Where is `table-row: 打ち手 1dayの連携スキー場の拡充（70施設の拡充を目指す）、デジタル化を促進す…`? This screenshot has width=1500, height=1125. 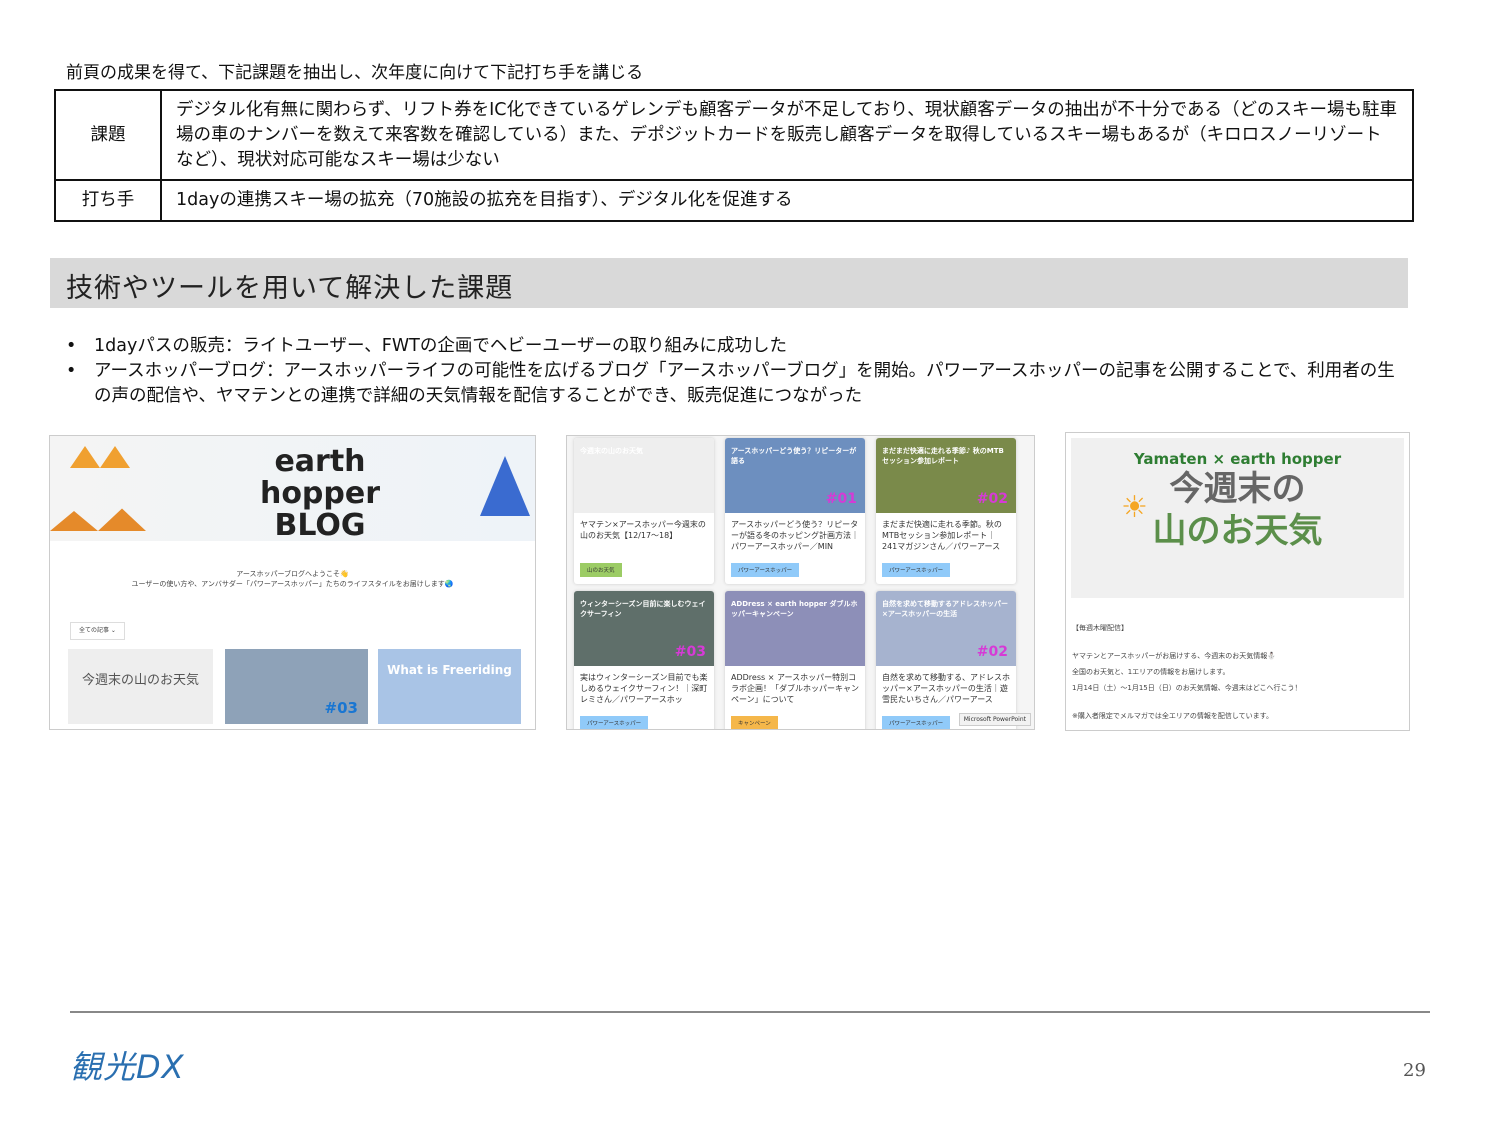
table-row: 打ち手 1dayの連携スキー場の拡充（70施設の拡充を目指す）、デジタル化を促進す… is located at coordinates (734, 200).